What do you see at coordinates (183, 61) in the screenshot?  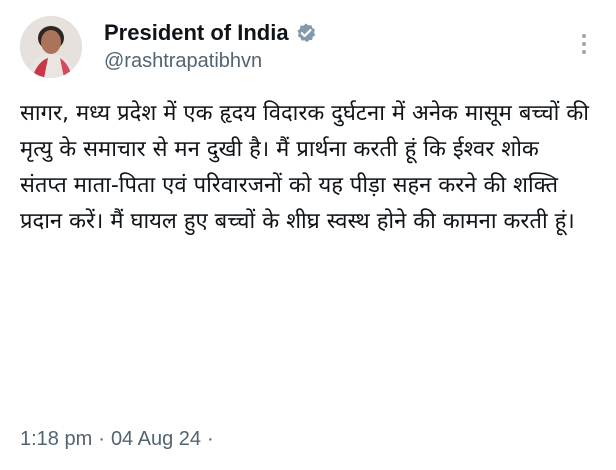 I see `author-handle: @rashtrapatibhvn` at bounding box center [183, 61].